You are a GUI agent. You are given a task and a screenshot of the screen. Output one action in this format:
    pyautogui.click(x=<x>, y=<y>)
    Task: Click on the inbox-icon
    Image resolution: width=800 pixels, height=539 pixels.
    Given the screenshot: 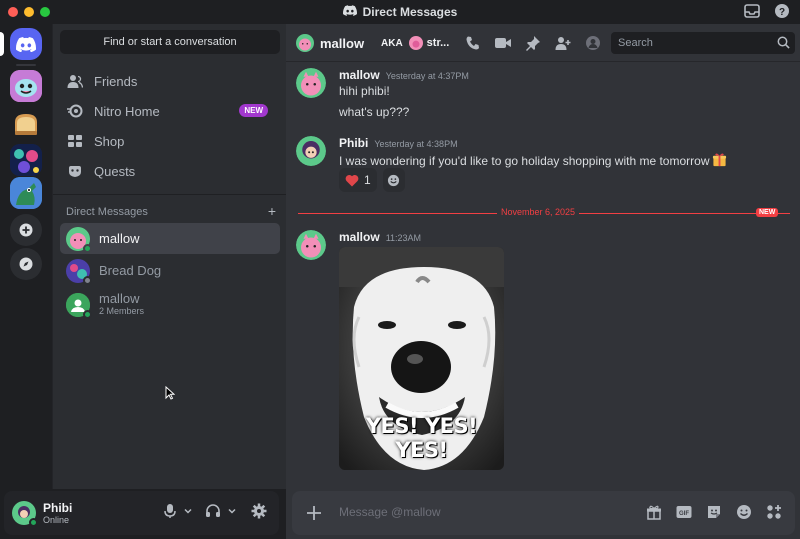 What is the action you would take?
    pyautogui.click(x=752, y=11)
    